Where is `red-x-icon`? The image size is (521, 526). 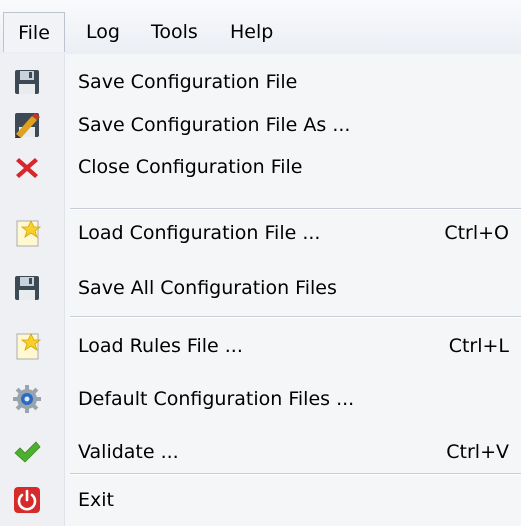 red-x-icon is located at coordinates (27, 168).